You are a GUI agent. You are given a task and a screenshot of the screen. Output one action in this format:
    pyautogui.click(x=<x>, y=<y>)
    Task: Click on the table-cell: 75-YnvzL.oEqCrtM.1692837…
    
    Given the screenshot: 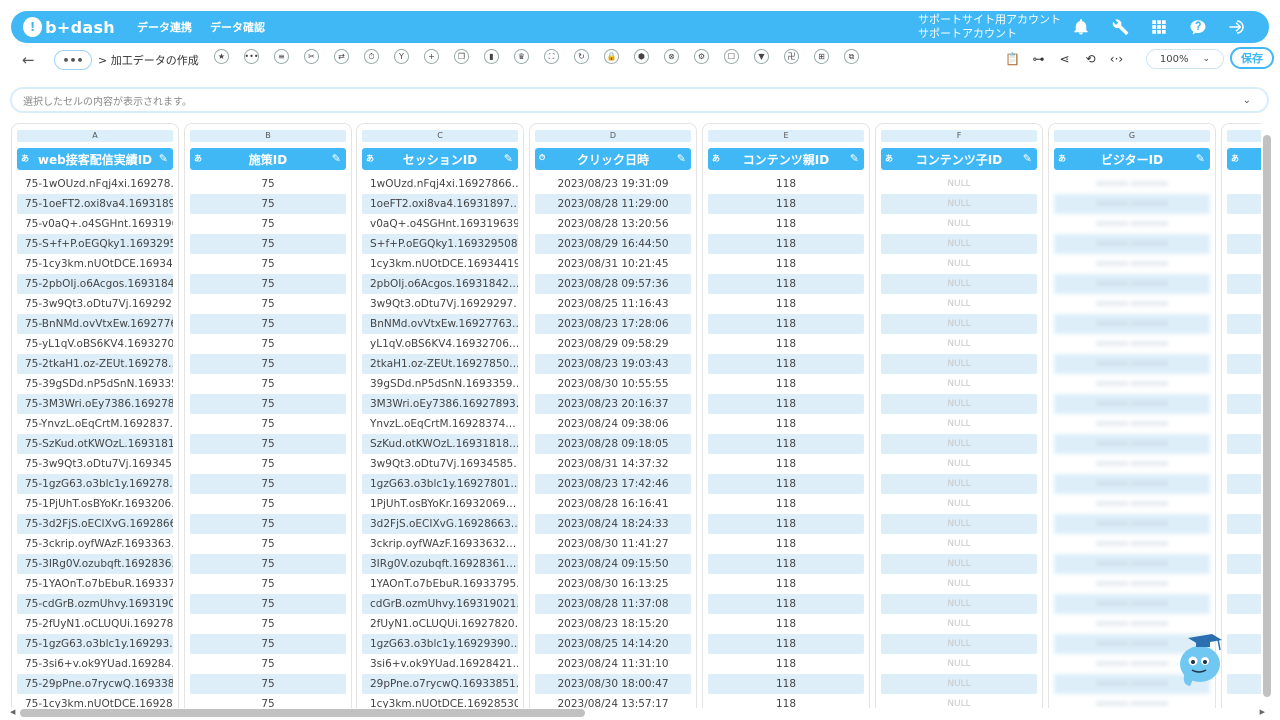 What is the action you would take?
    pyautogui.click(x=95, y=424)
    